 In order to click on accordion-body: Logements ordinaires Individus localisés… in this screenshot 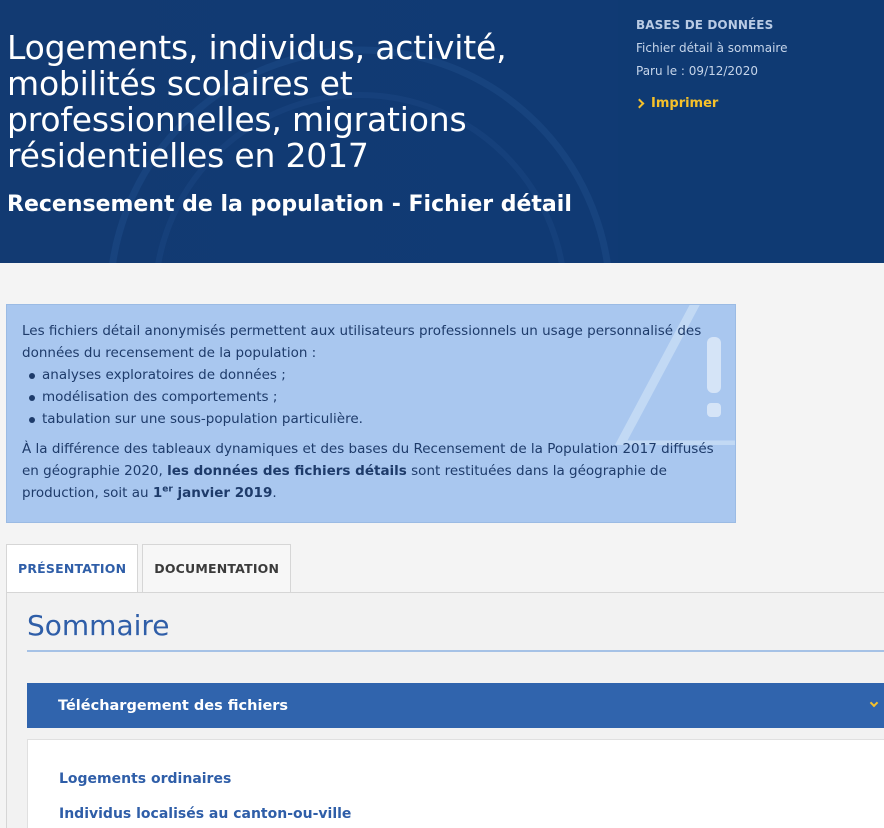, I will do `click(455, 783)`.